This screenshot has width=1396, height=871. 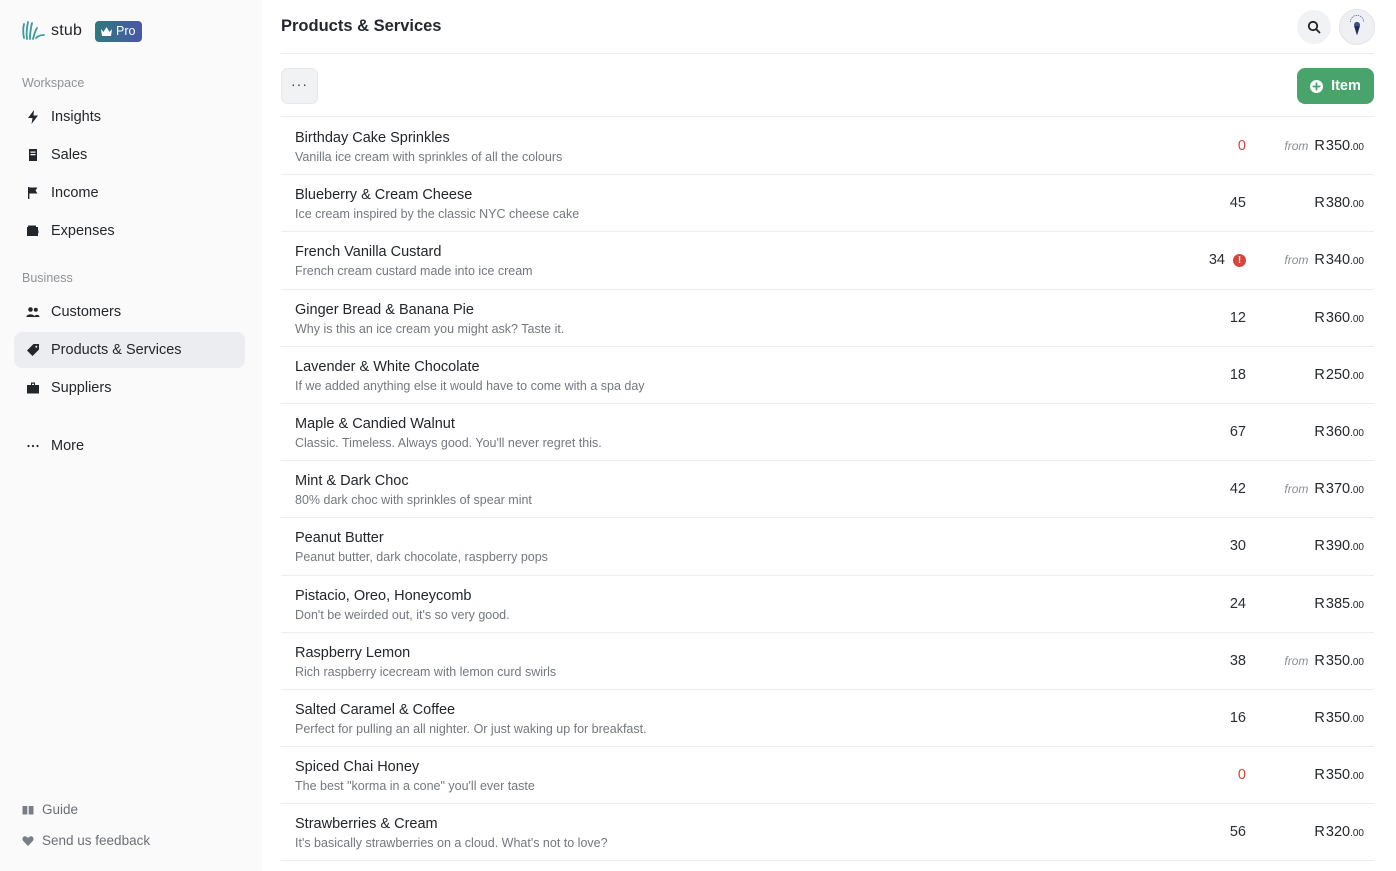 What do you see at coordinates (1237, 546) in the screenshot?
I see `item-quantity-value: 30` at bounding box center [1237, 546].